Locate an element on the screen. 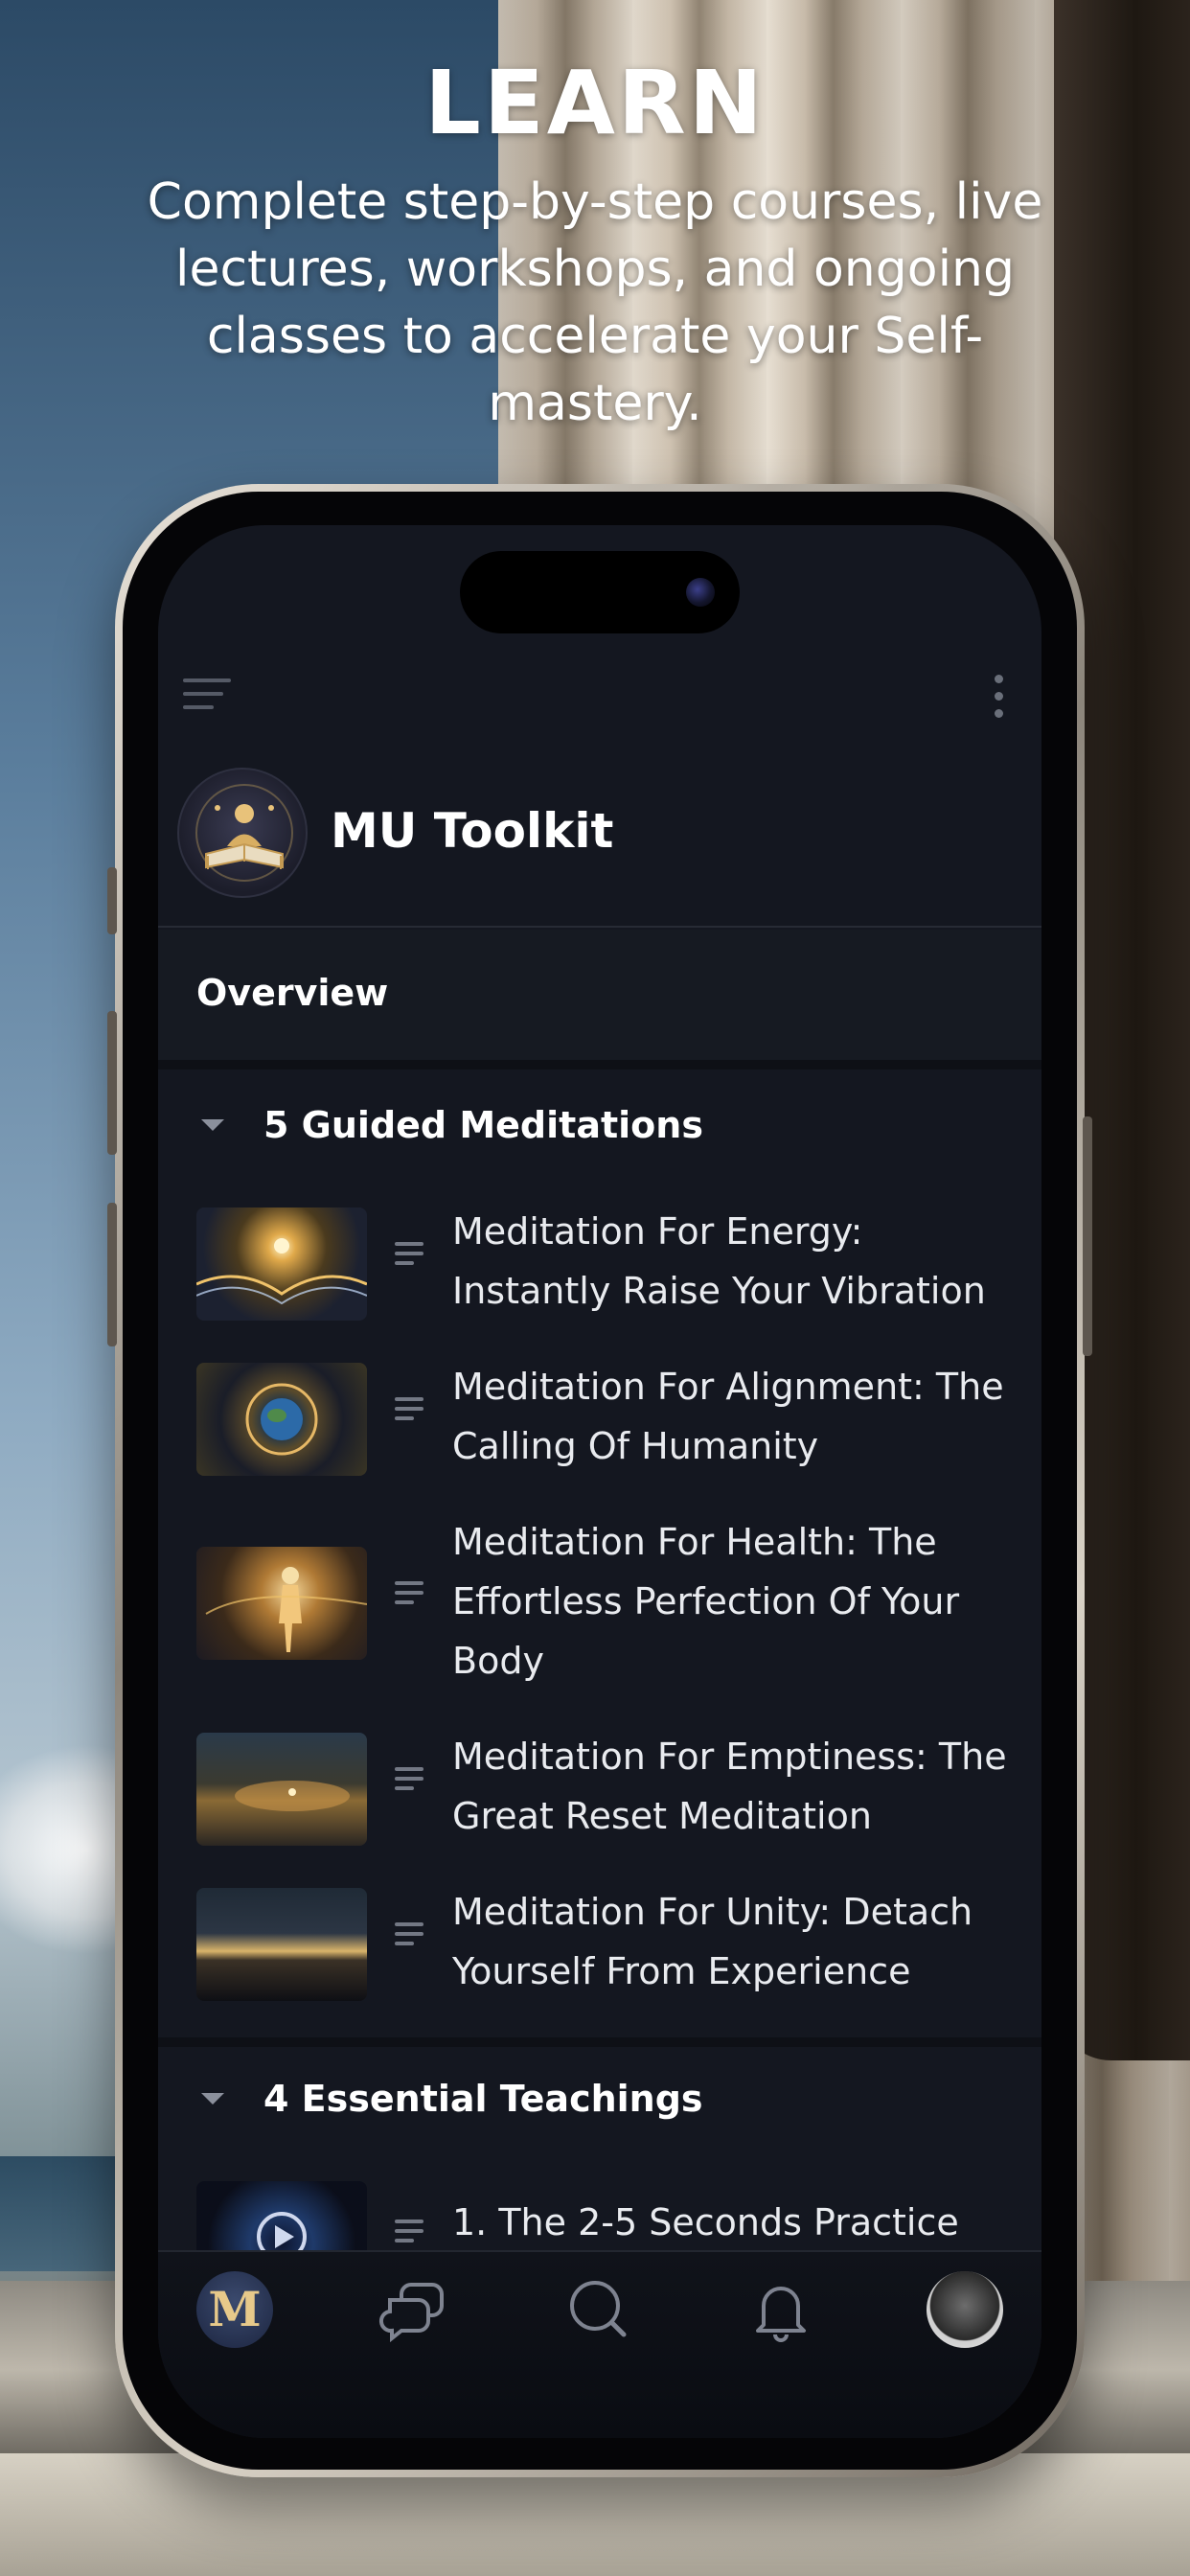 Image resolution: width=1190 pixels, height=2576 pixels. phone-volume-down-button is located at coordinates (112, 1274).